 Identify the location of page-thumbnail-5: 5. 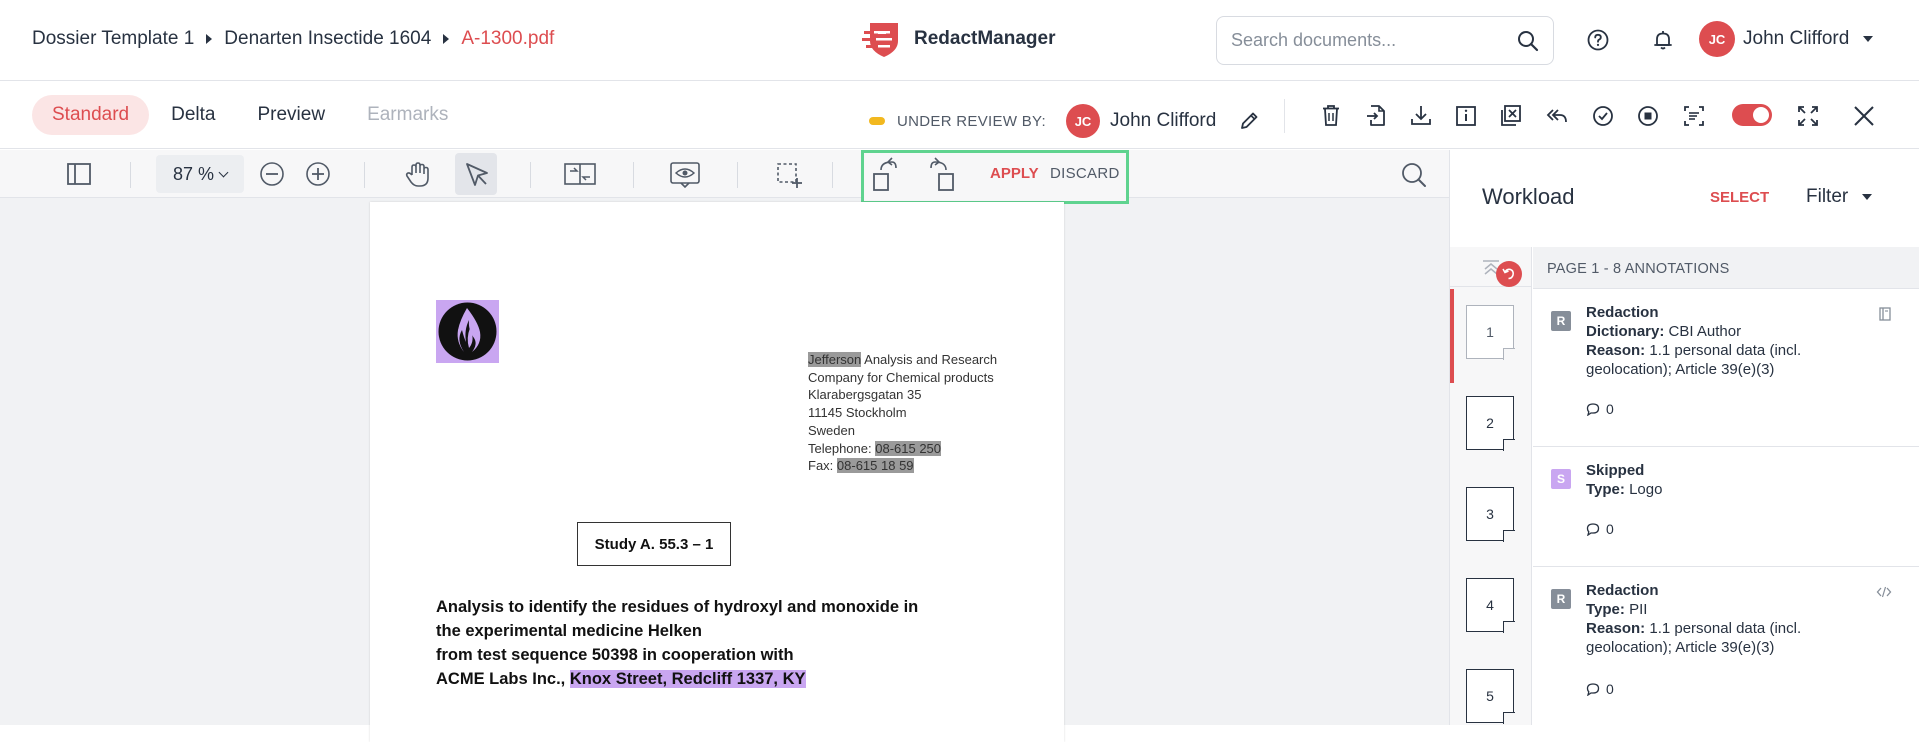
(1490, 696).